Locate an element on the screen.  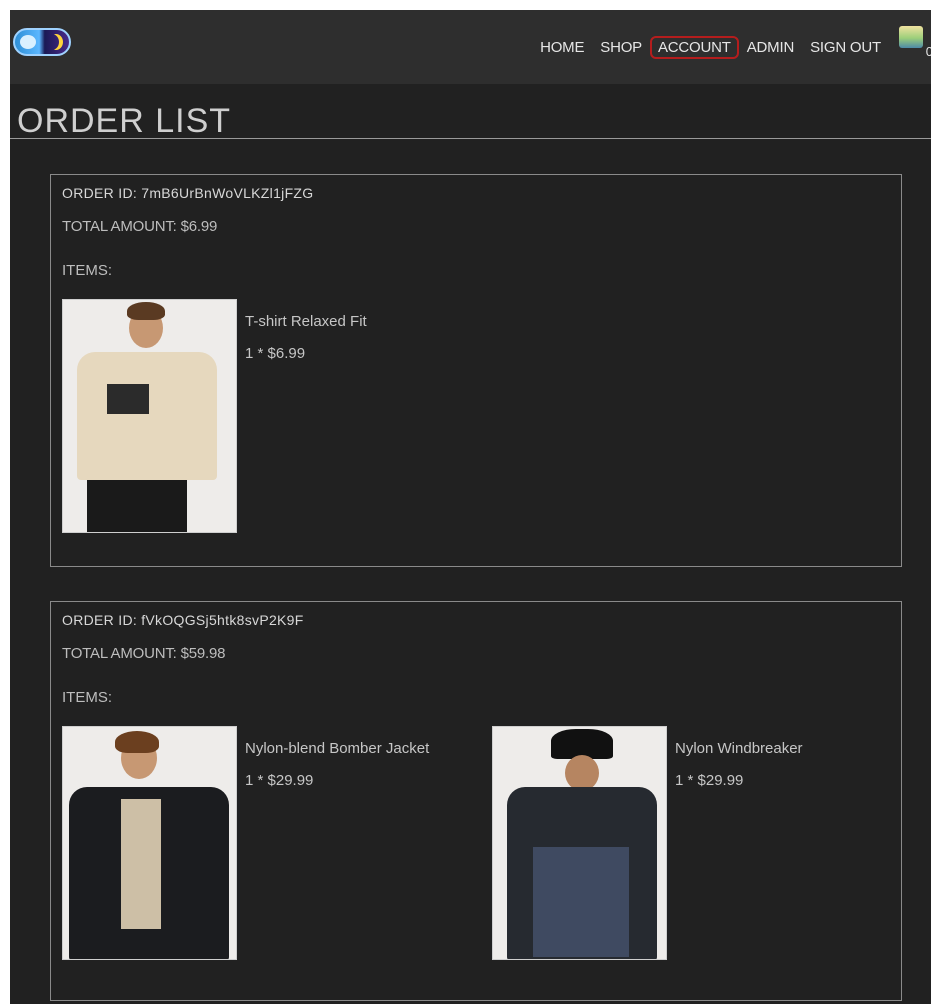
product-name: T-shirt Relaxed Fit is located at coordinates (306, 321).